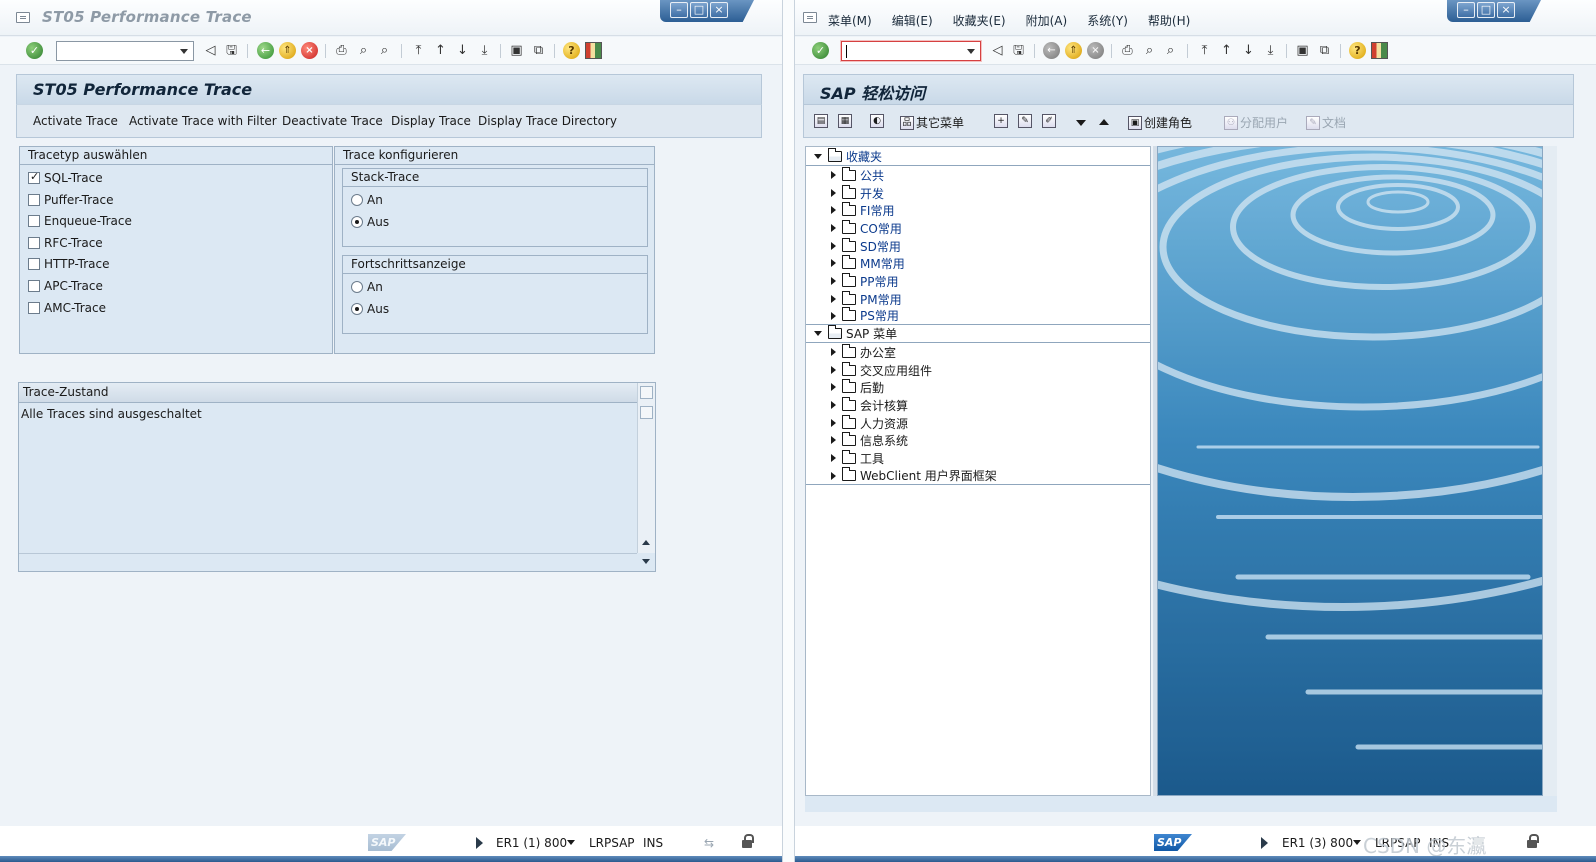  I want to click on tree-node-co: CO常用, so click(978, 228).